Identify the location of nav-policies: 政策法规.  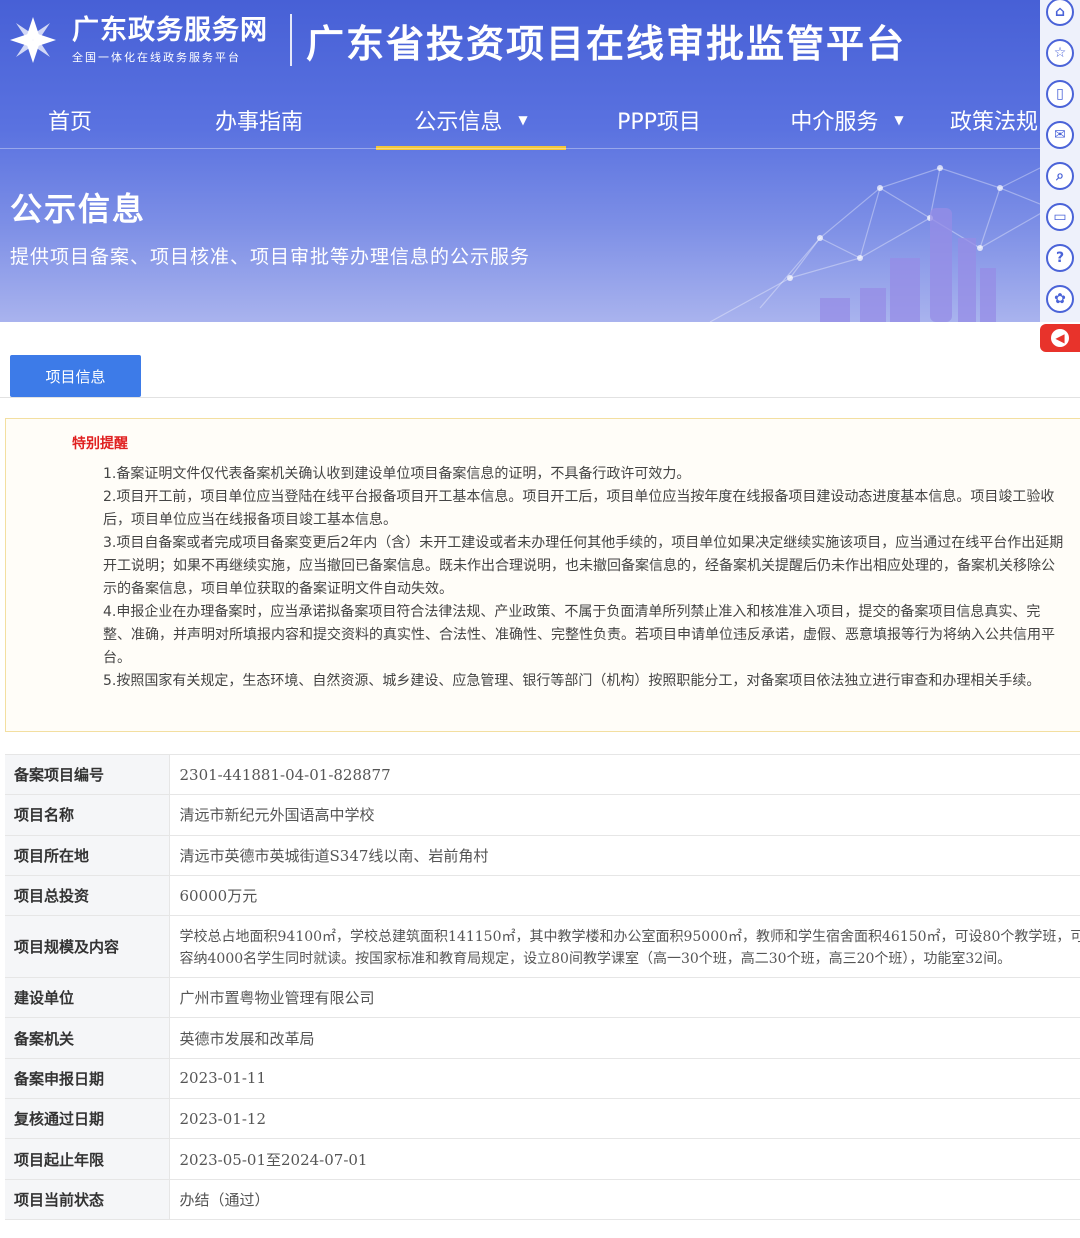
(990, 120).